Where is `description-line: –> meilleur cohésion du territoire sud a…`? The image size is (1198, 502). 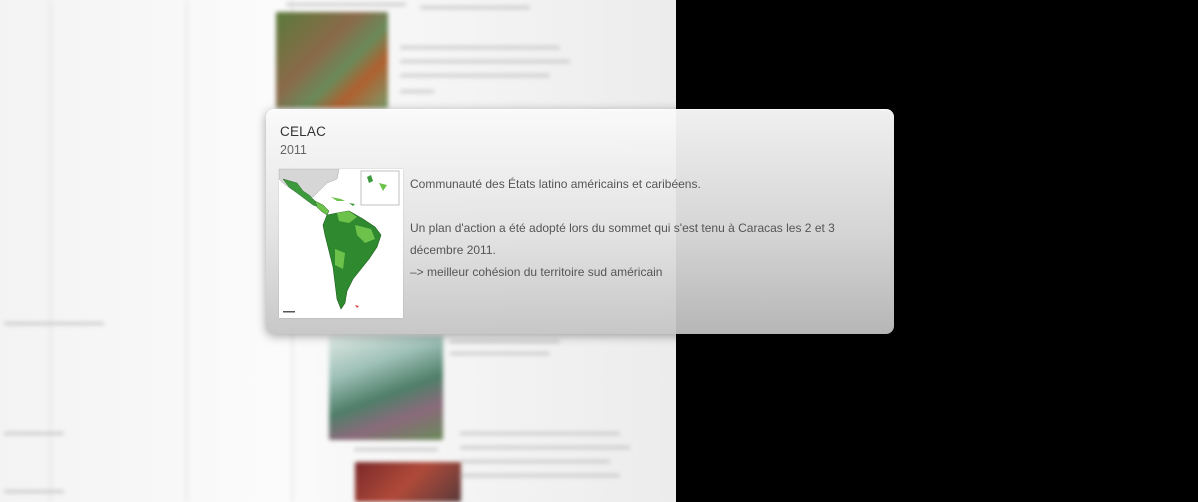
description-line: –> meilleur cohésion du territoire sud a… is located at coordinates (536, 272).